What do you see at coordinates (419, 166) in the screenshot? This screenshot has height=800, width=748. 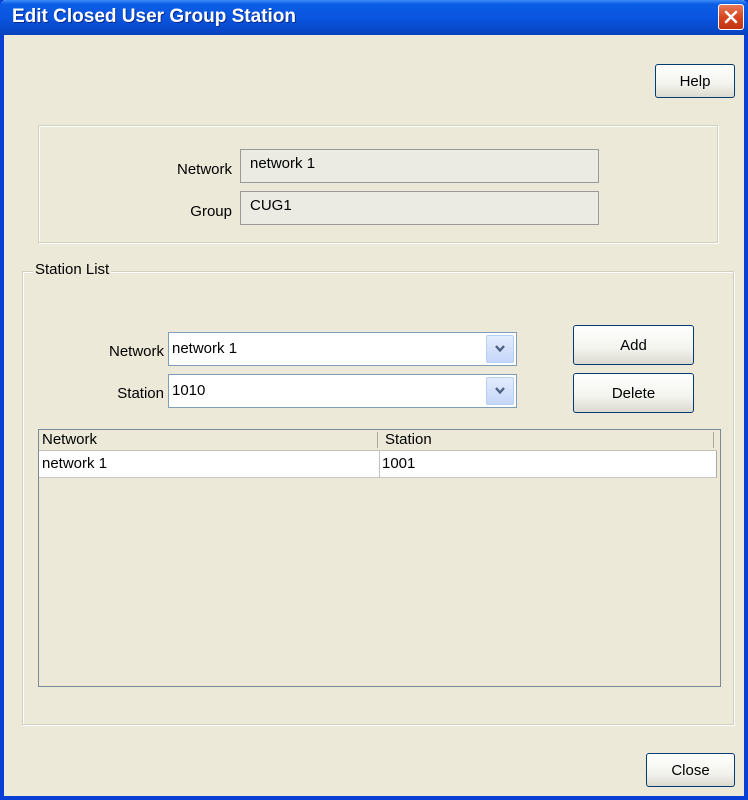 I see `network-info-field: network 1` at bounding box center [419, 166].